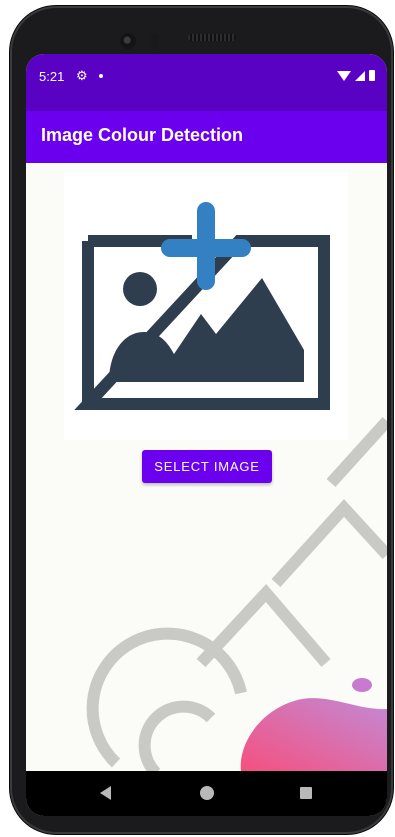  Describe the element at coordinates (128, 41) in the screenshot. I see `front-camera` at that location.